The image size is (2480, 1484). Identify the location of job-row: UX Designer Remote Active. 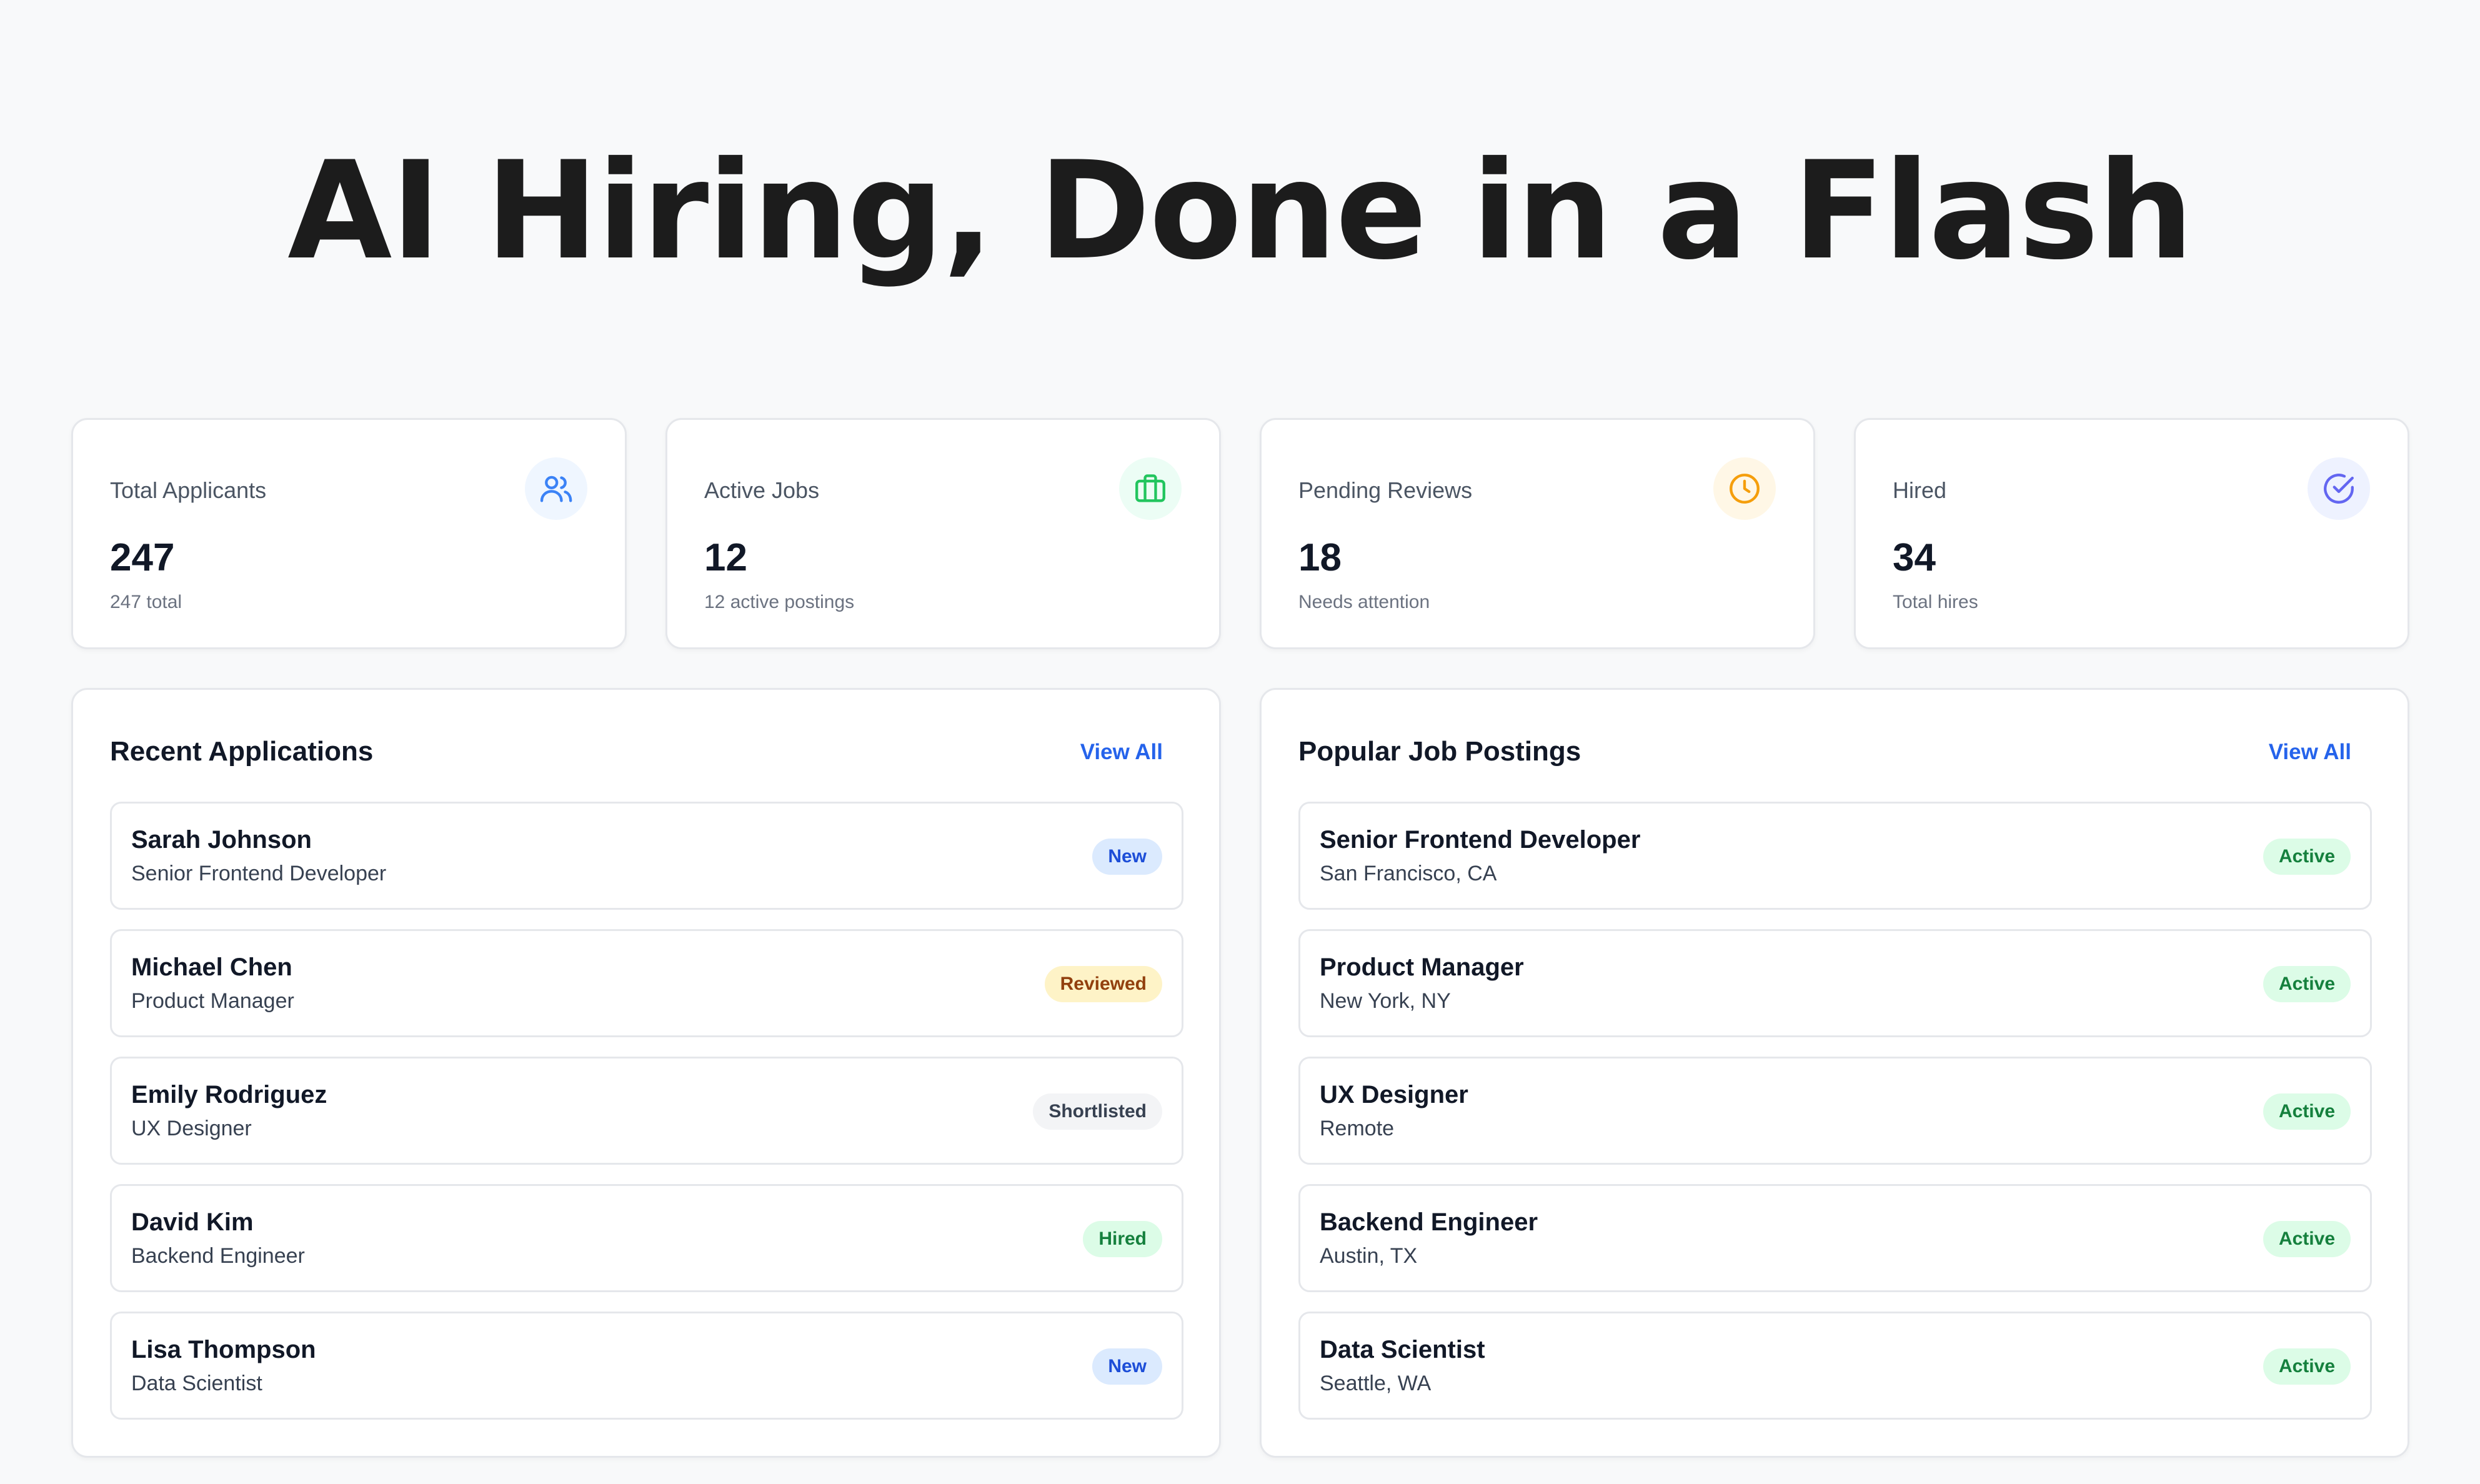
(1835, 1111).